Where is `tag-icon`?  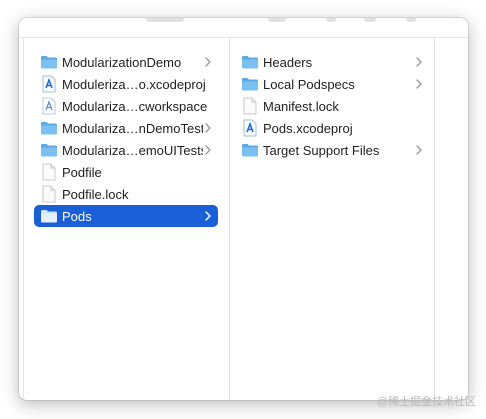
tag-icon is located at coordinates (370, 20).